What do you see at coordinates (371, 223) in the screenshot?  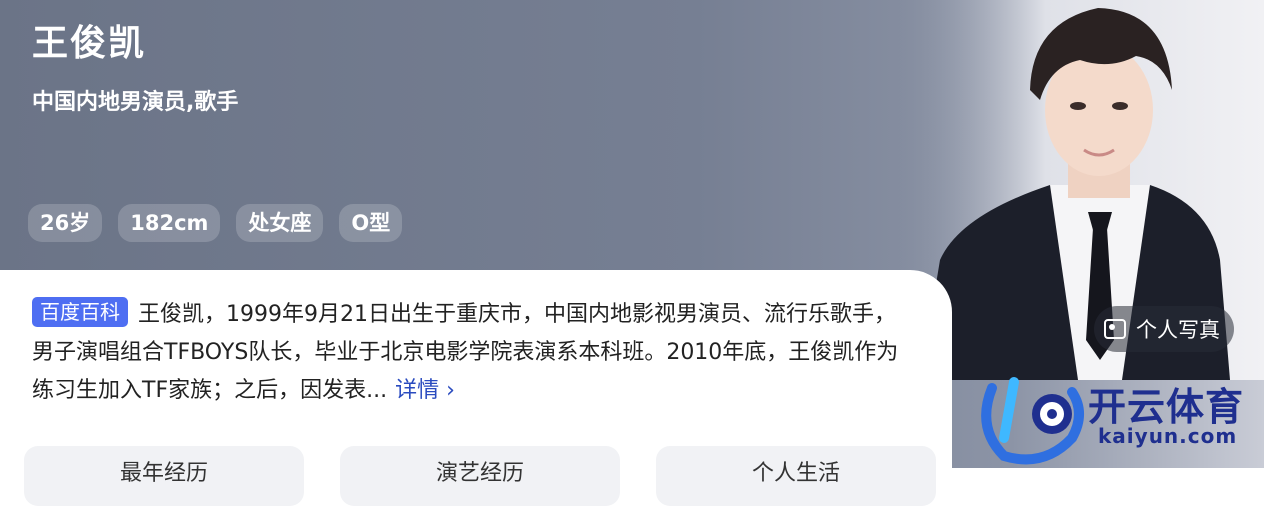 I see `tag-blood-type: O型` at bounding box center [371, 223].